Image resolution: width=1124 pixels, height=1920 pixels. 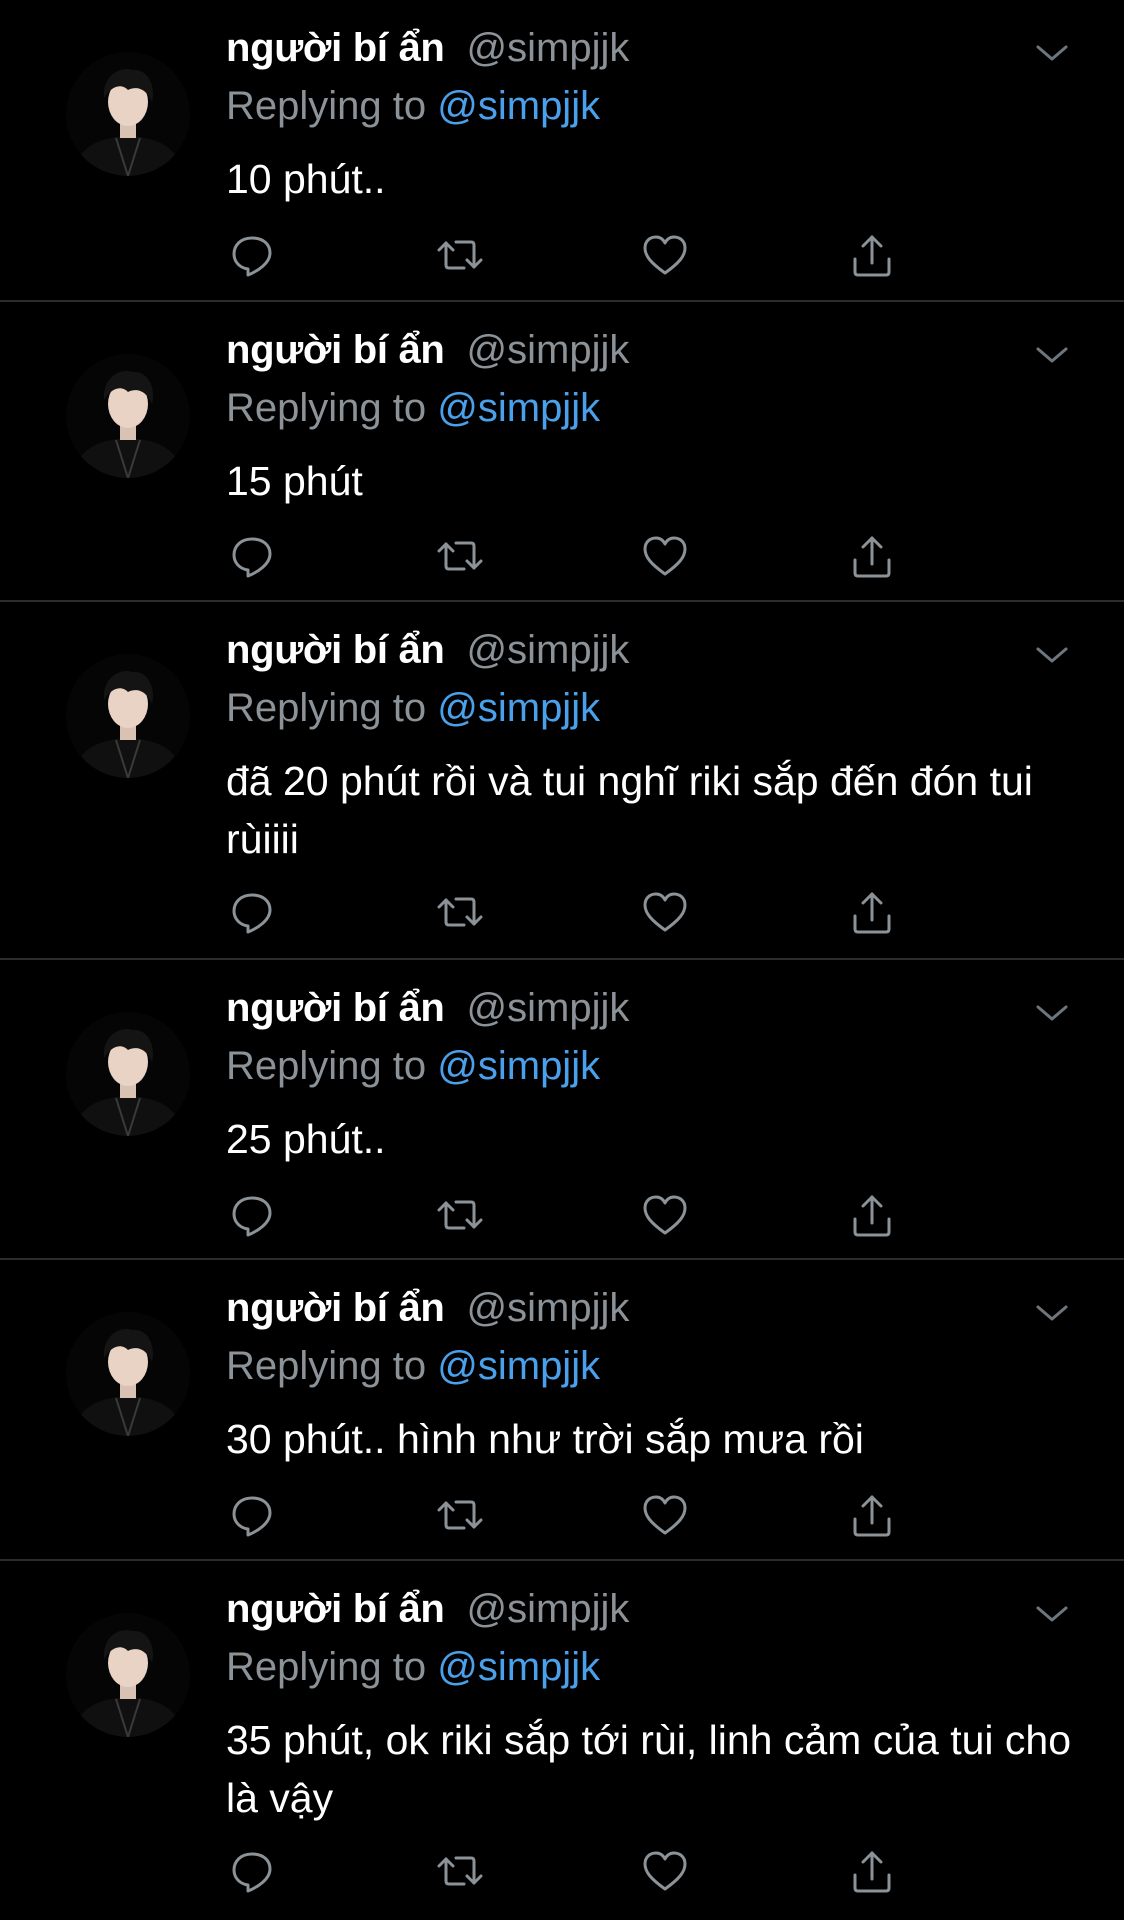 What do you see at coordinates (306, 1139) in the screenshot?
I see `tweet-text: 25 phút..` at bounding box center [306, 1139].